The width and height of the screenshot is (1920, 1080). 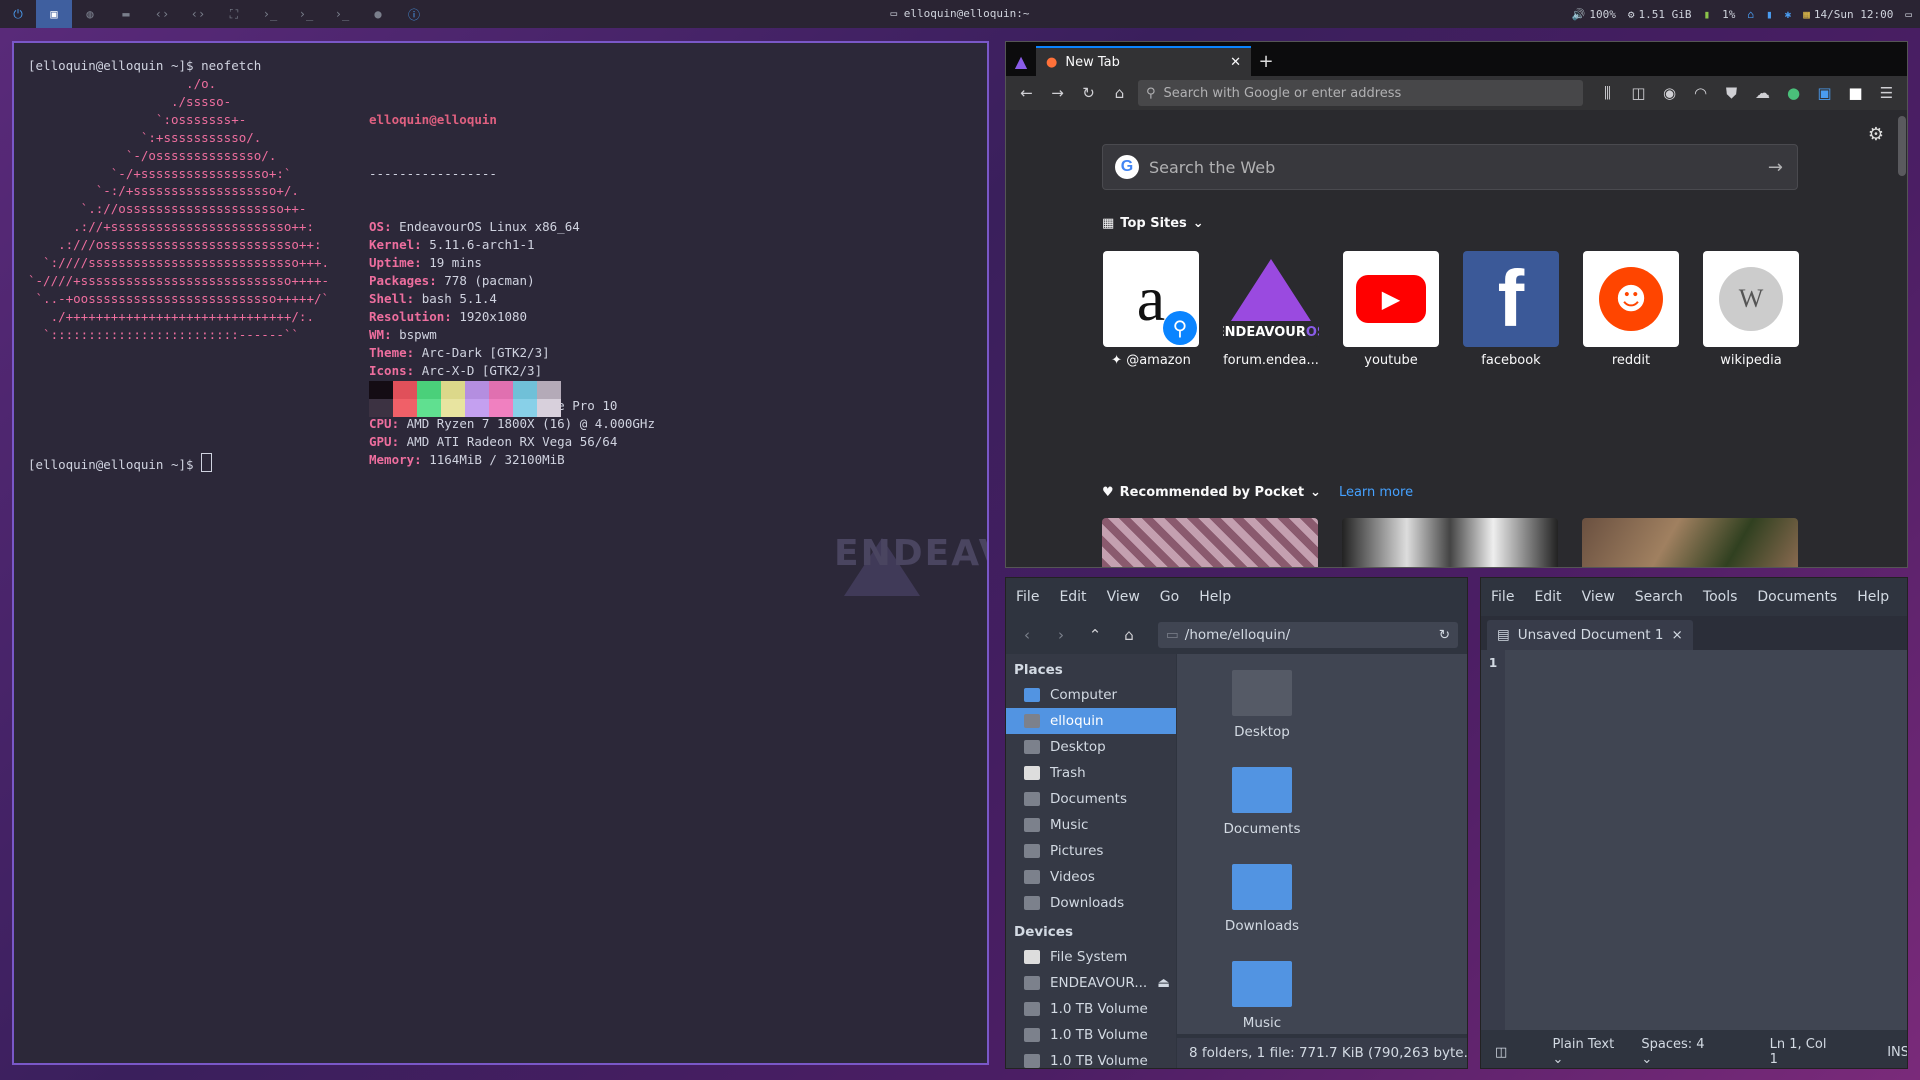 I want to click on top-site-reddit: ☻ reddit, so click(x=1631, y=309).